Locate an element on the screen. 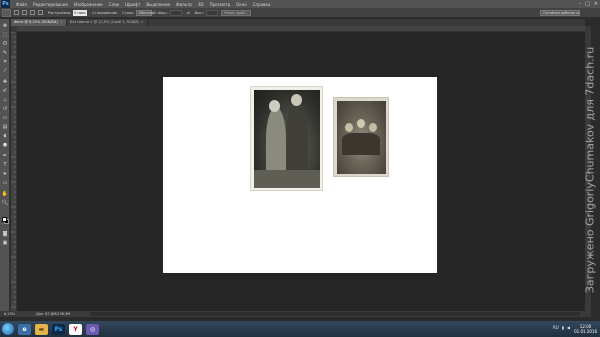 The image size is (600, 337). path-select-tool-icon: ➤ is located at coordinates (5, 174).